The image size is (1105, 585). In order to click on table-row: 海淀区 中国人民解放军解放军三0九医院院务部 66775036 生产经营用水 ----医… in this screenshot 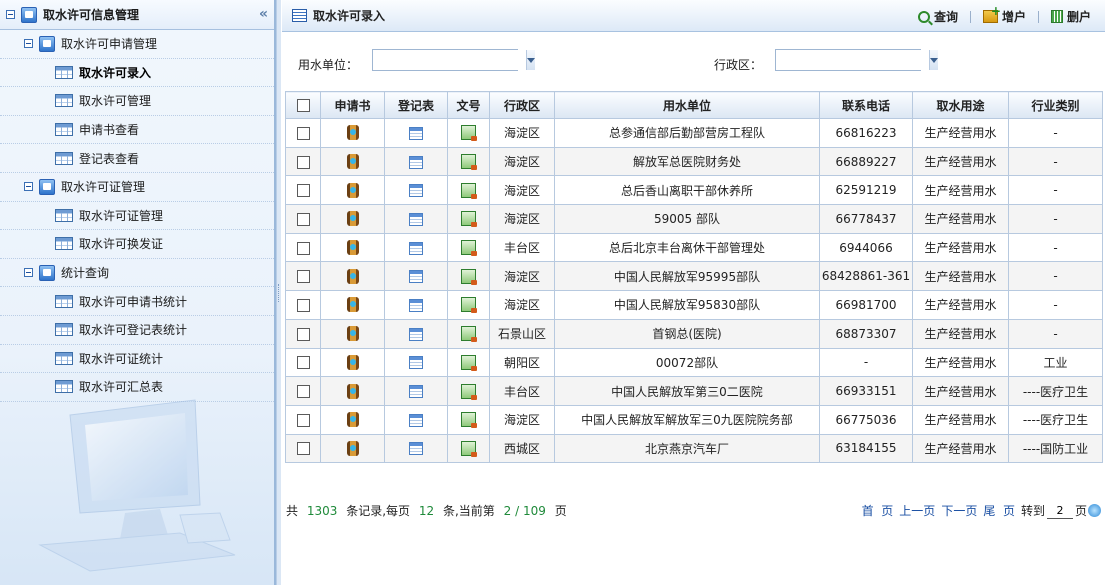, I will do `click(694, 419)`.